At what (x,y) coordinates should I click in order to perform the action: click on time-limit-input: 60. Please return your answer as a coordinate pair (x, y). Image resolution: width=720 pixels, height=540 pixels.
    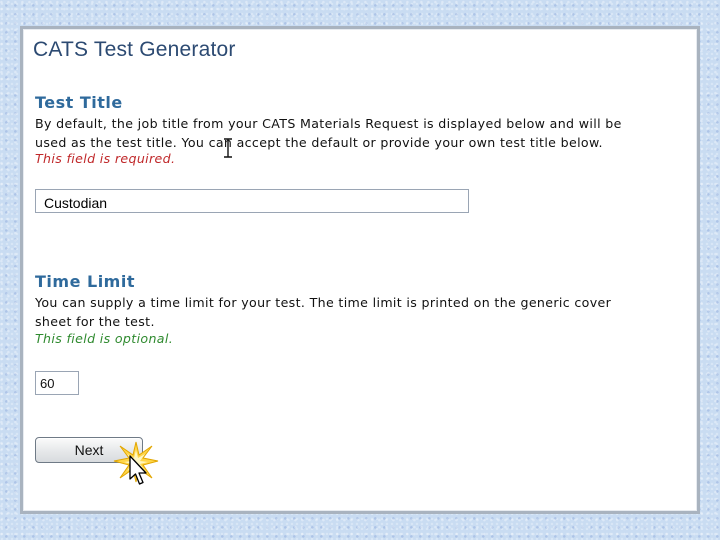
    Looking at the image, I should click on (57, 383).